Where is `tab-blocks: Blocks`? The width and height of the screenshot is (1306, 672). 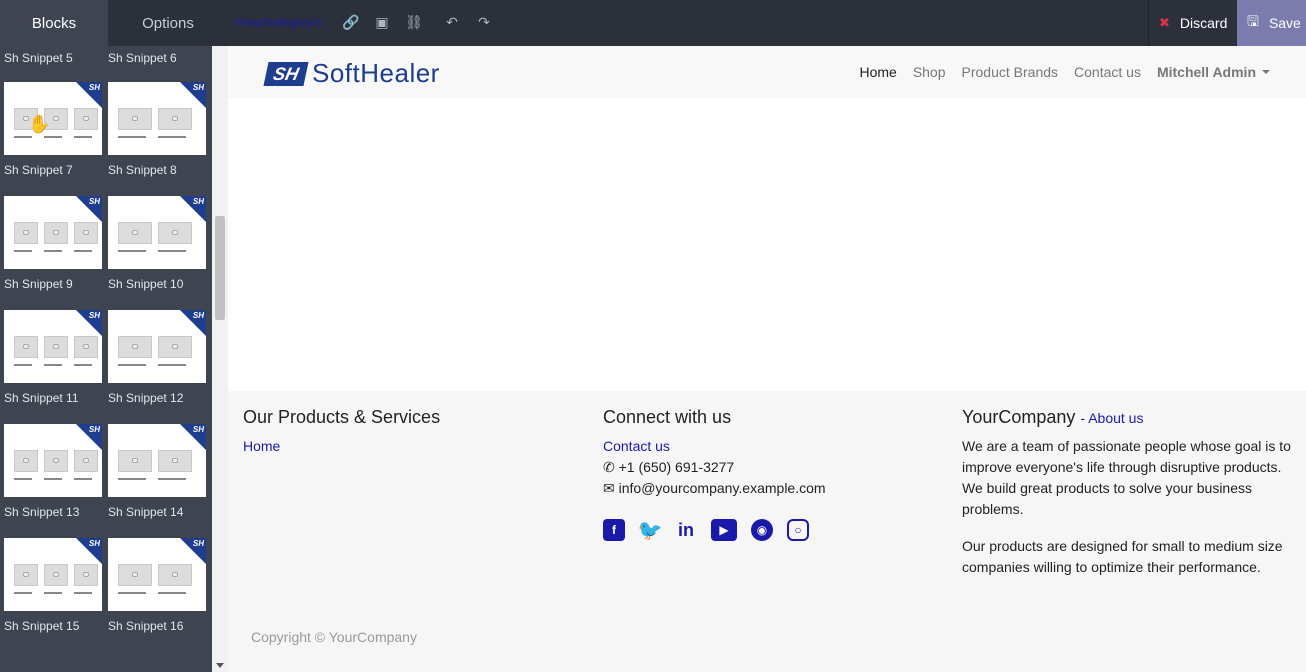
tab-blocks: Blocks is located at coordinates (54, 23).